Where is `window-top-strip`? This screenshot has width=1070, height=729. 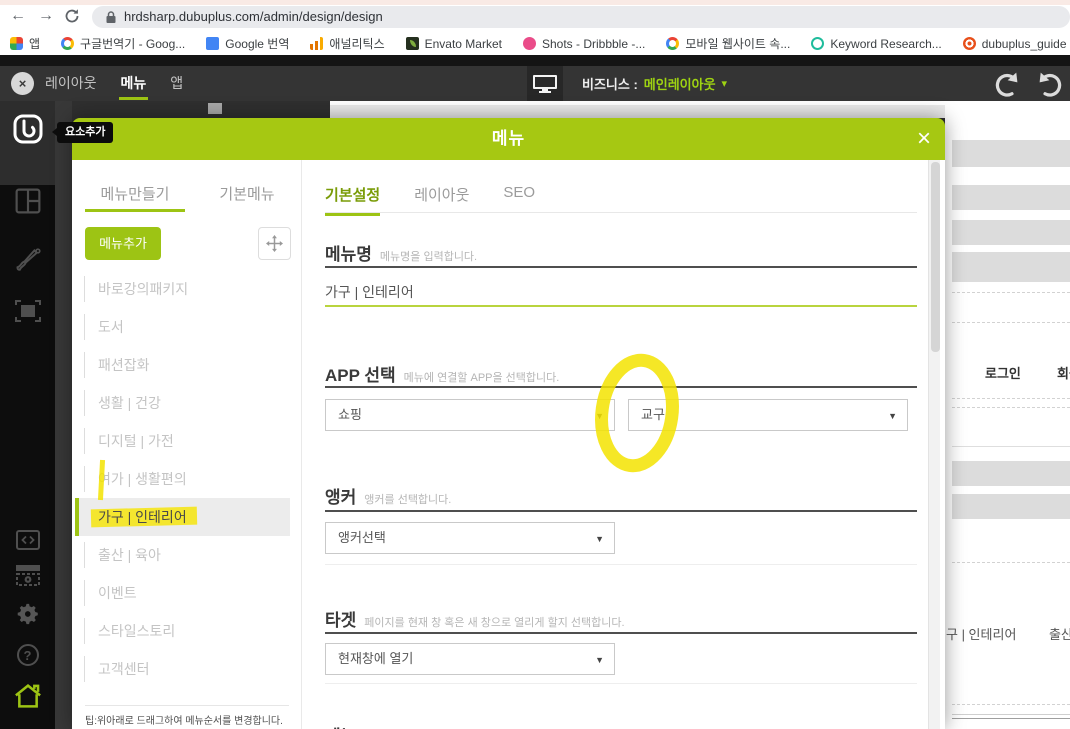 window-top-strip is located at coordinates (535, 2).